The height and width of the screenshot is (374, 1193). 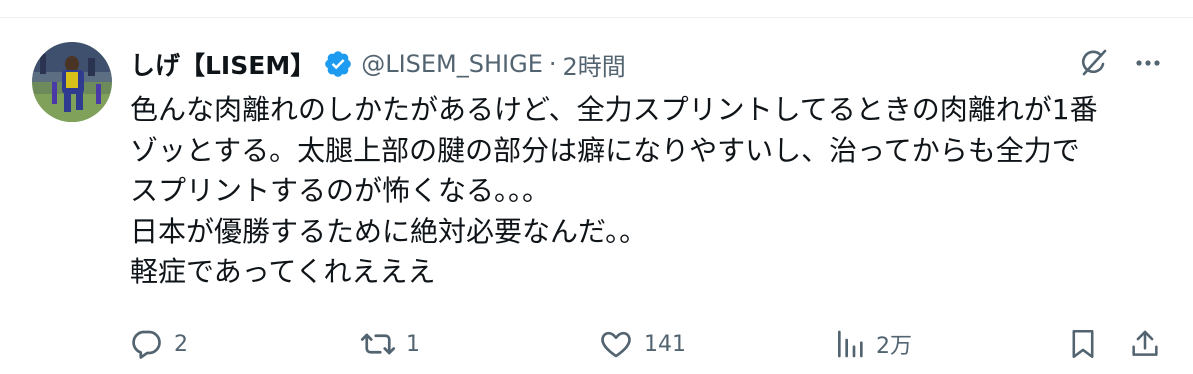 What do you see at coordinates (72, 82) in the screenshot?
I see `avatar` at bounding box center [72, 82].